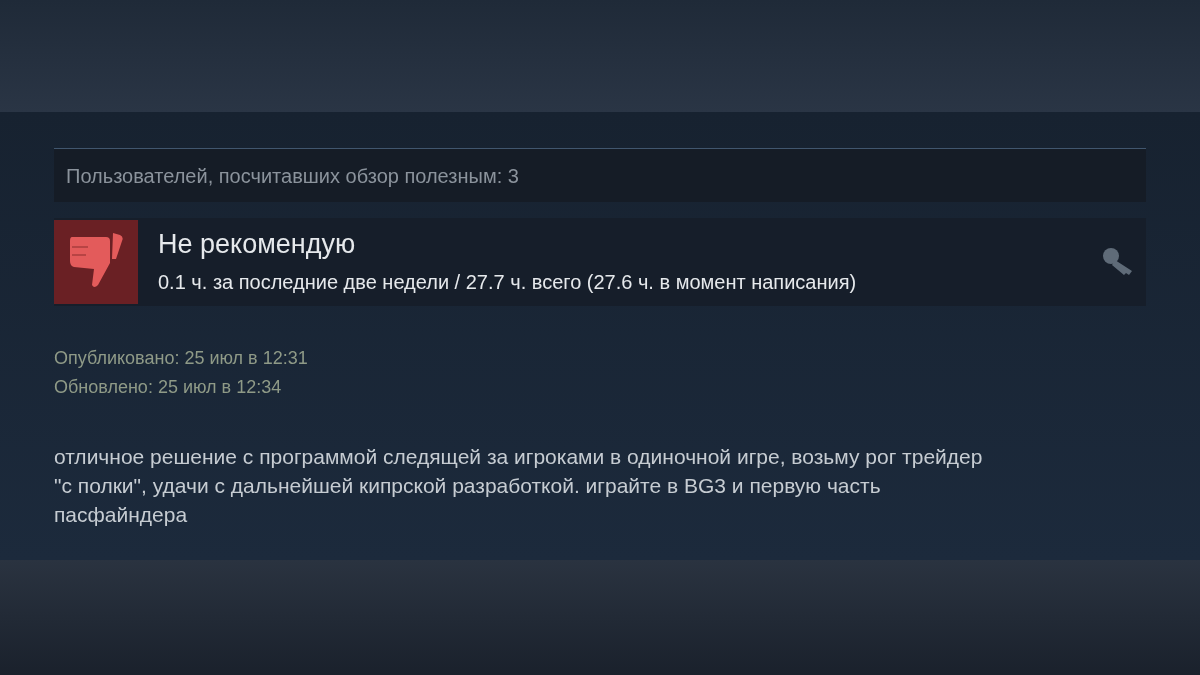 This screenshot has width=1200, height=675. What do you see at coordinates (519, 486) in the screenshot?
I see `review-text: отличное решение с программой следящей за игроками в одиночной игре, возьму рог трейдер "с полки", удачи с дальнейшей кипрской разработкой. играйте в BG3 и первую часть пасфайндера` at bounding box center [519, 486].